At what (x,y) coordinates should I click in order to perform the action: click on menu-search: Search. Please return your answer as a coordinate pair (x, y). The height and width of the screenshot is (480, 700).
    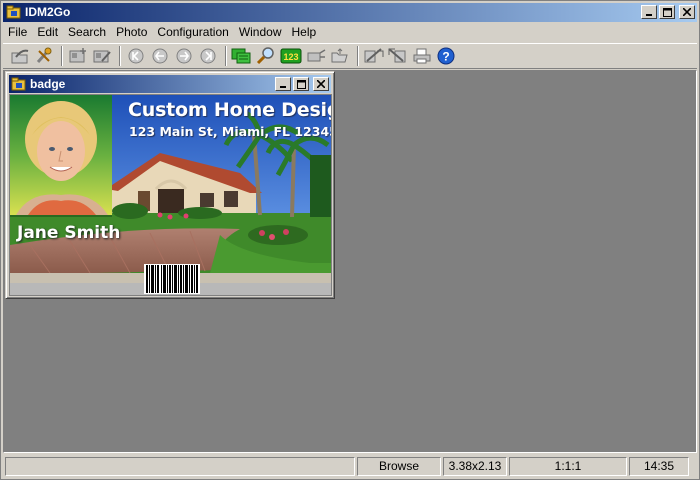
    Looking at the image, I should click on (87, 32).